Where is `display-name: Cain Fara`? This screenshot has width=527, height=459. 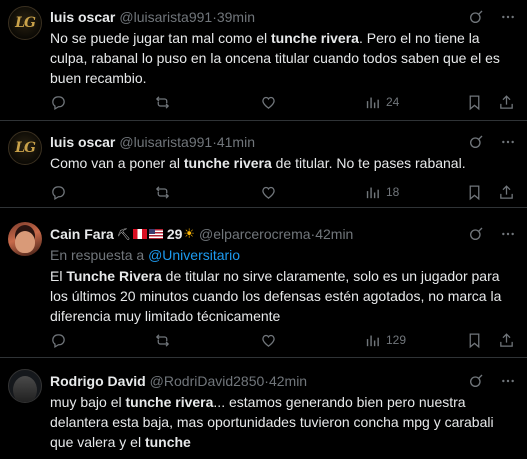
display-name: Cain Fara is located at coordinates (82, 234).